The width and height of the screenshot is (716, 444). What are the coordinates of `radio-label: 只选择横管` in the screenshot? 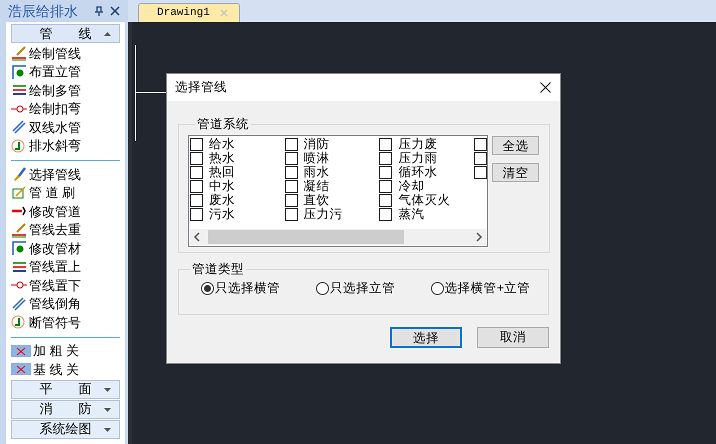 It's located at (247, 288).